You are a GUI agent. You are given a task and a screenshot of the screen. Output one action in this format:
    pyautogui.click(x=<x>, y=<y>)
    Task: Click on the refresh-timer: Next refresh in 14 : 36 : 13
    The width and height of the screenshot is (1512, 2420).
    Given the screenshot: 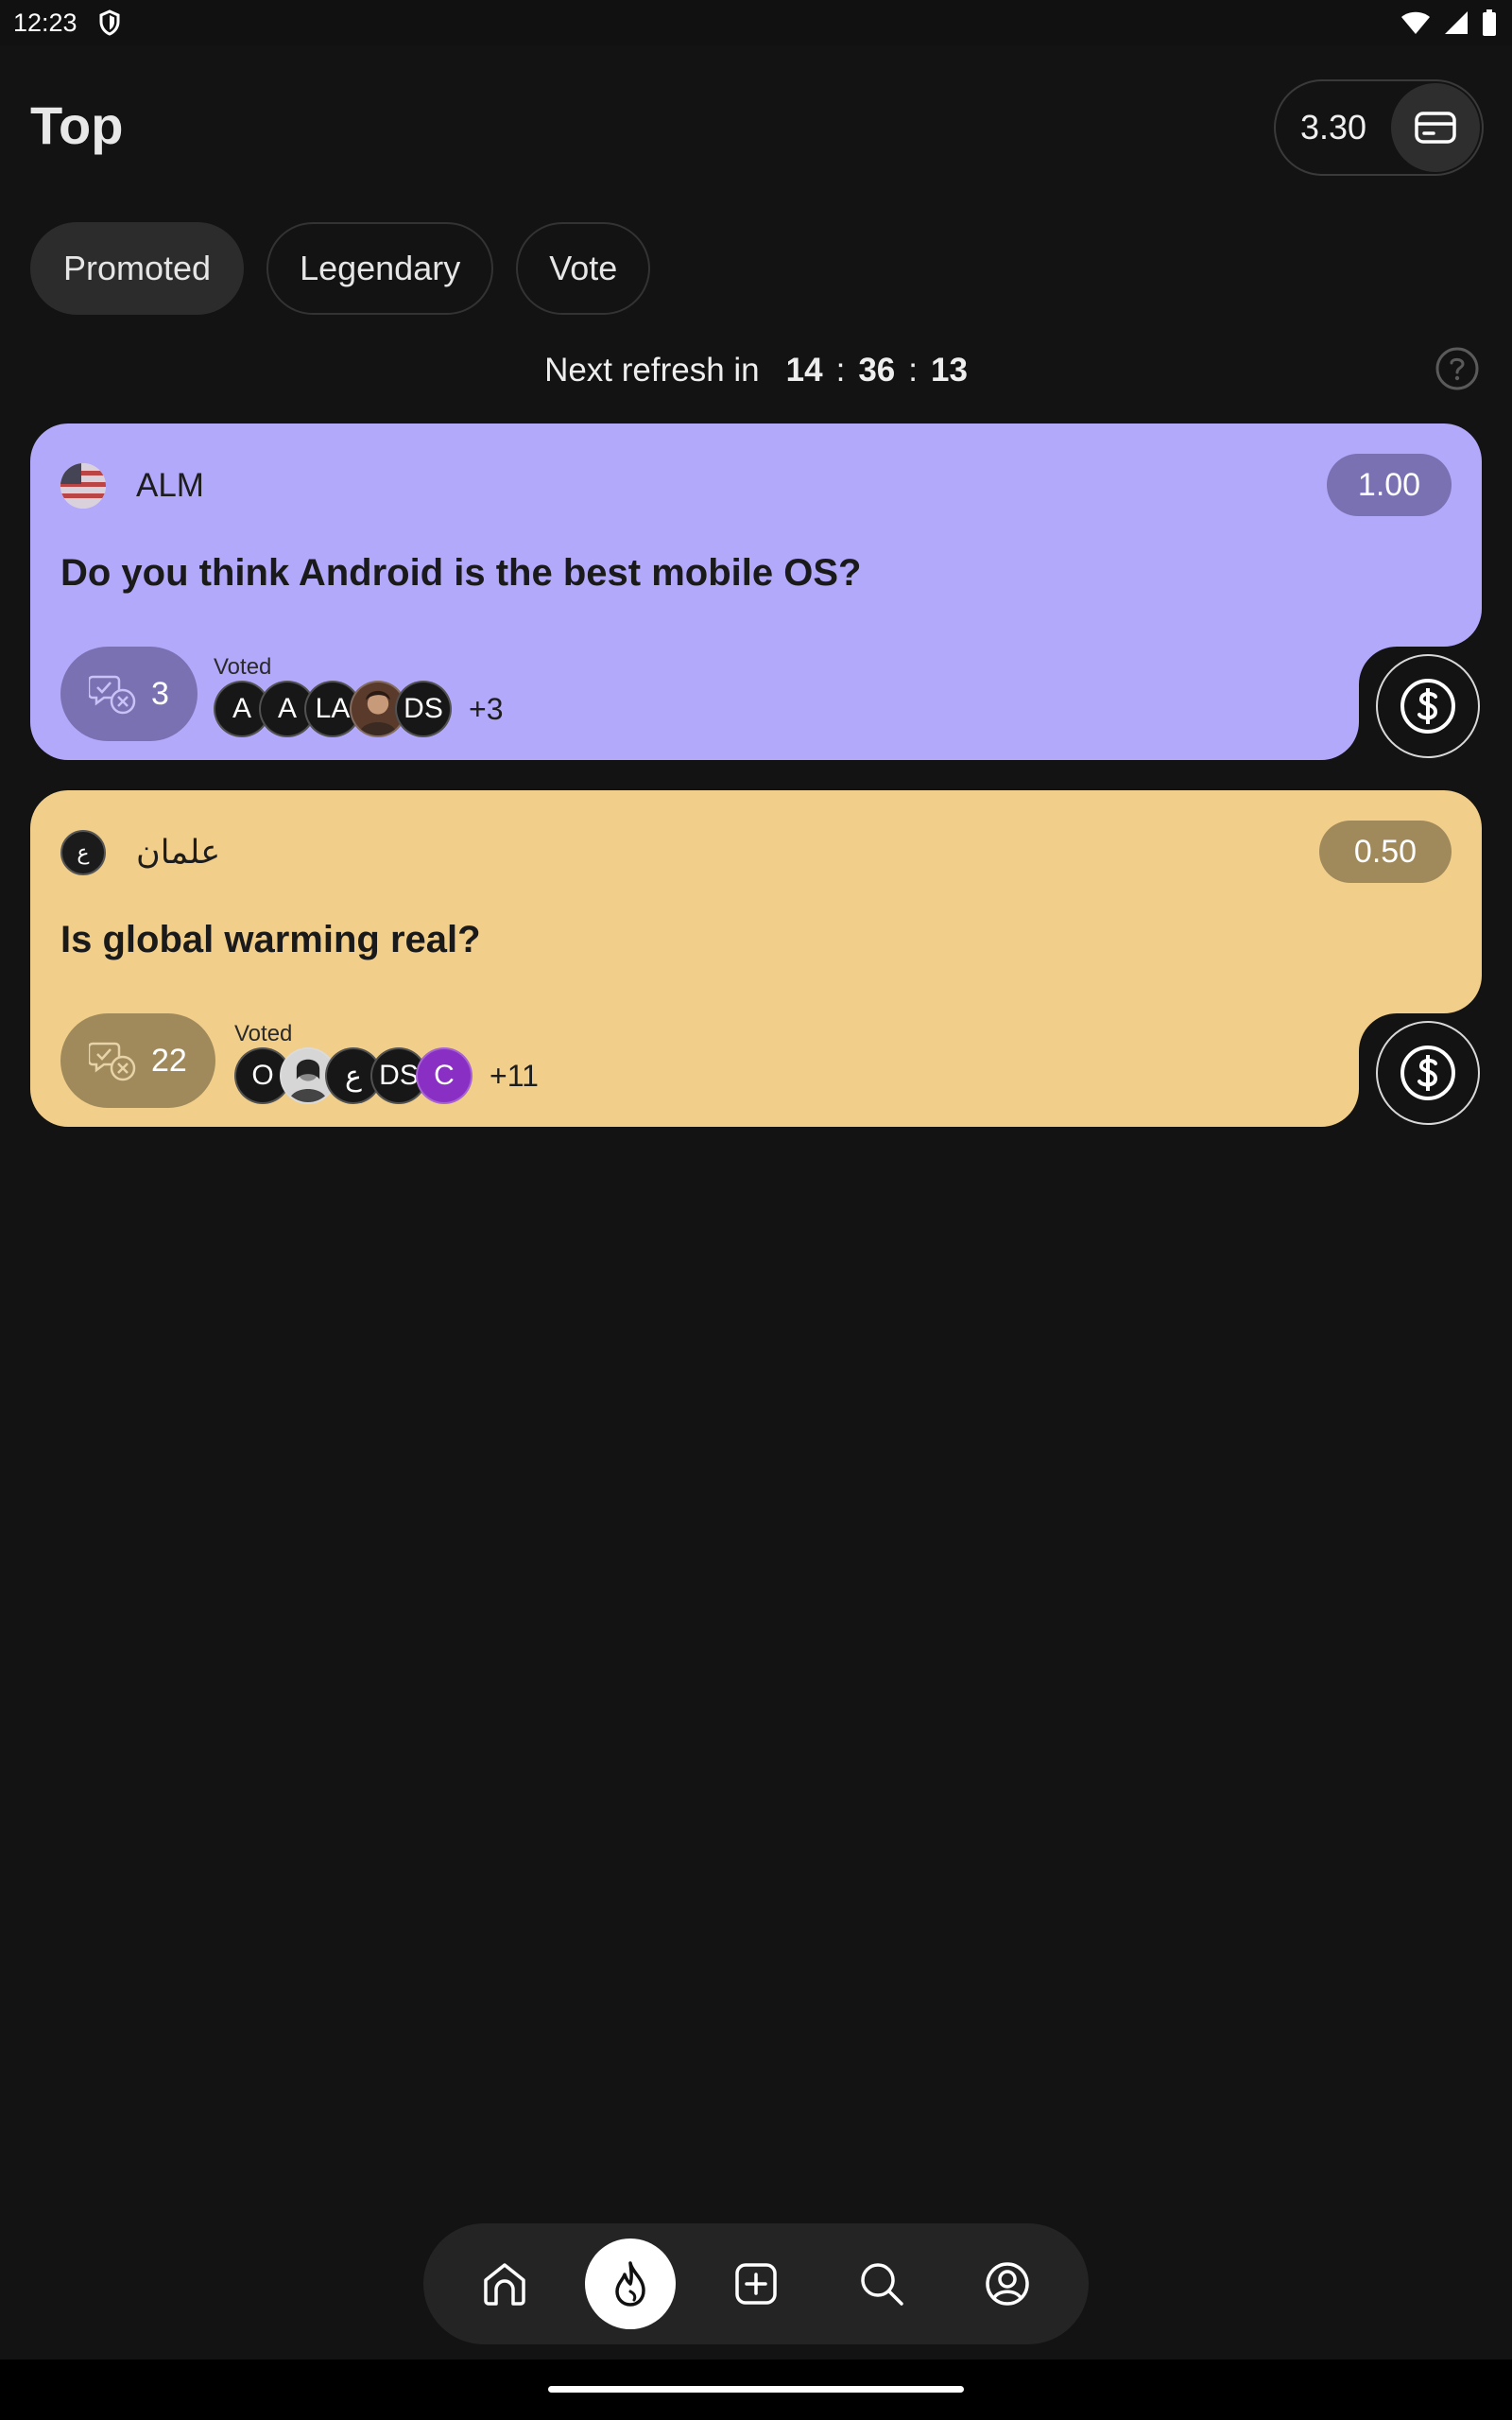 What is the action you would take?
    pyautogui.click(x=756, y=370)
    